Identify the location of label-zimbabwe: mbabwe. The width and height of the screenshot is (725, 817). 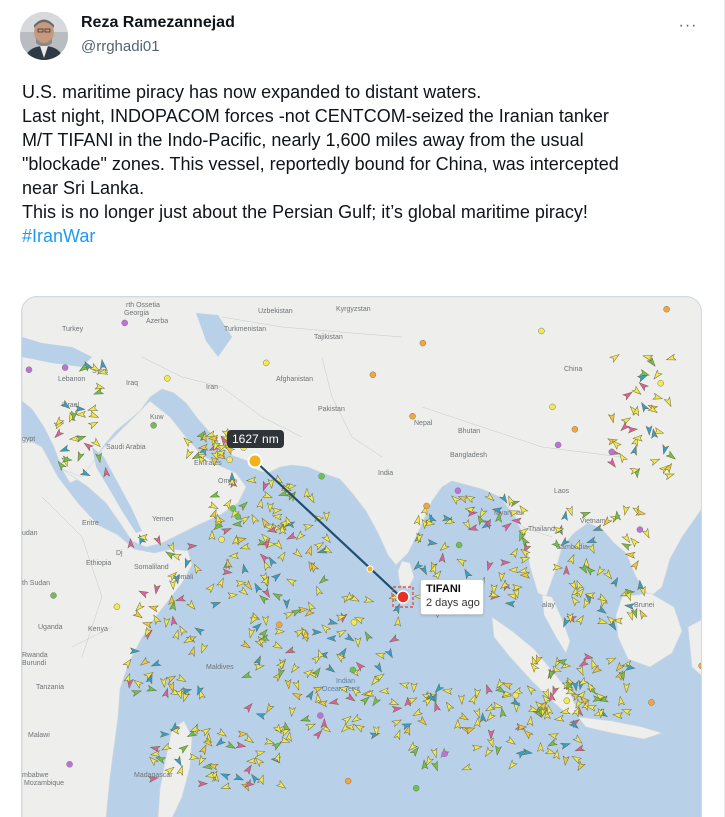
(35, 775).